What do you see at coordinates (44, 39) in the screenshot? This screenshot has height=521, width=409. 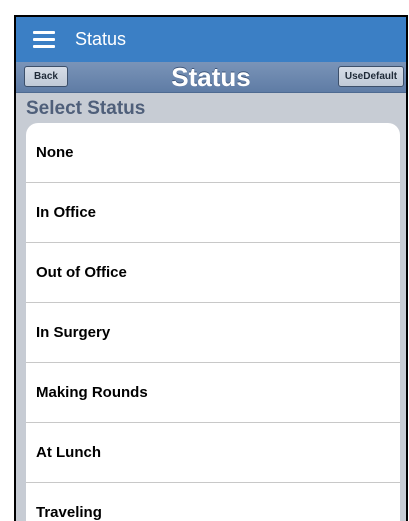 I see `hamburger-menu-icon` at bounding box center [44, 39].